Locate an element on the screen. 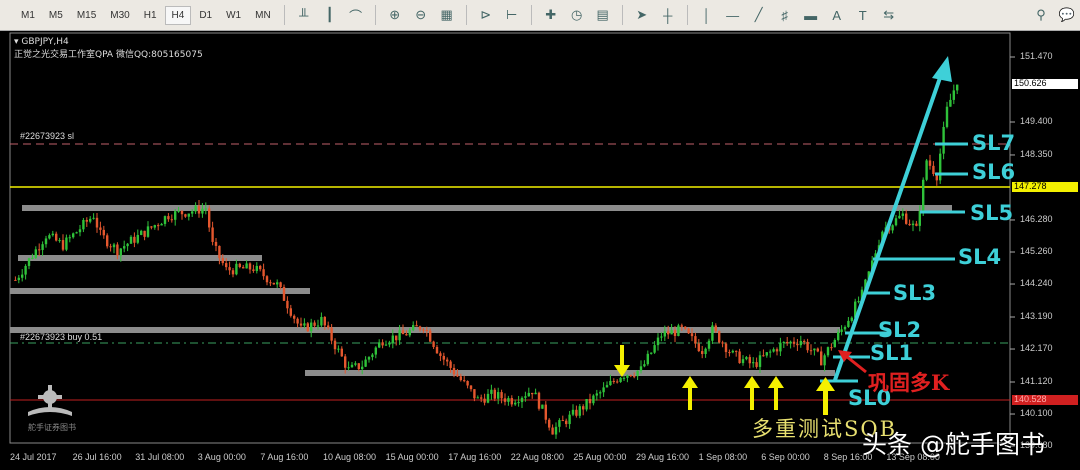 Image resolution: width=1080 pixels, height=470 pixels. price-tick: 148.350 is located at coordinates (1036, 153).